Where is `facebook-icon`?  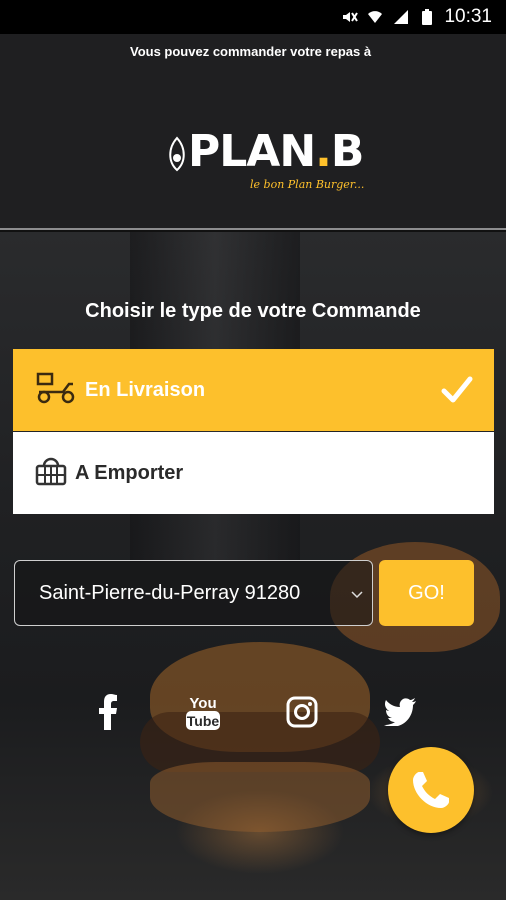
facebook-icon is located at coordinates (108, 712).